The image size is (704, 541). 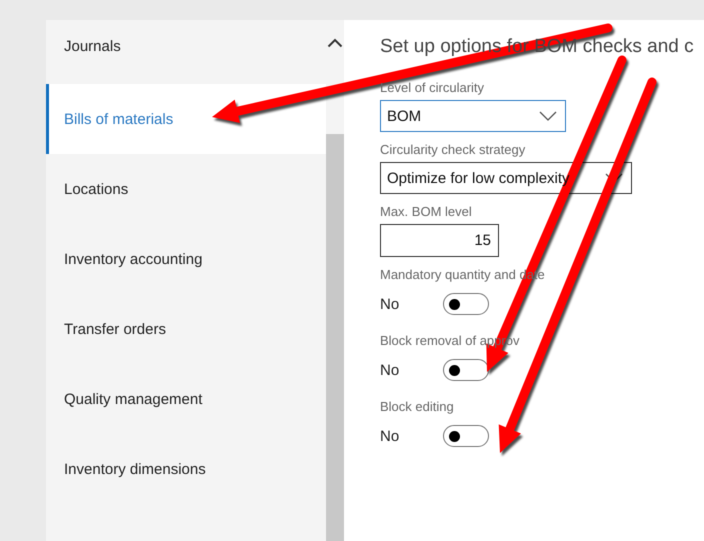 I want to click on dropdown-field: BOM, so click(x=473, y=116).